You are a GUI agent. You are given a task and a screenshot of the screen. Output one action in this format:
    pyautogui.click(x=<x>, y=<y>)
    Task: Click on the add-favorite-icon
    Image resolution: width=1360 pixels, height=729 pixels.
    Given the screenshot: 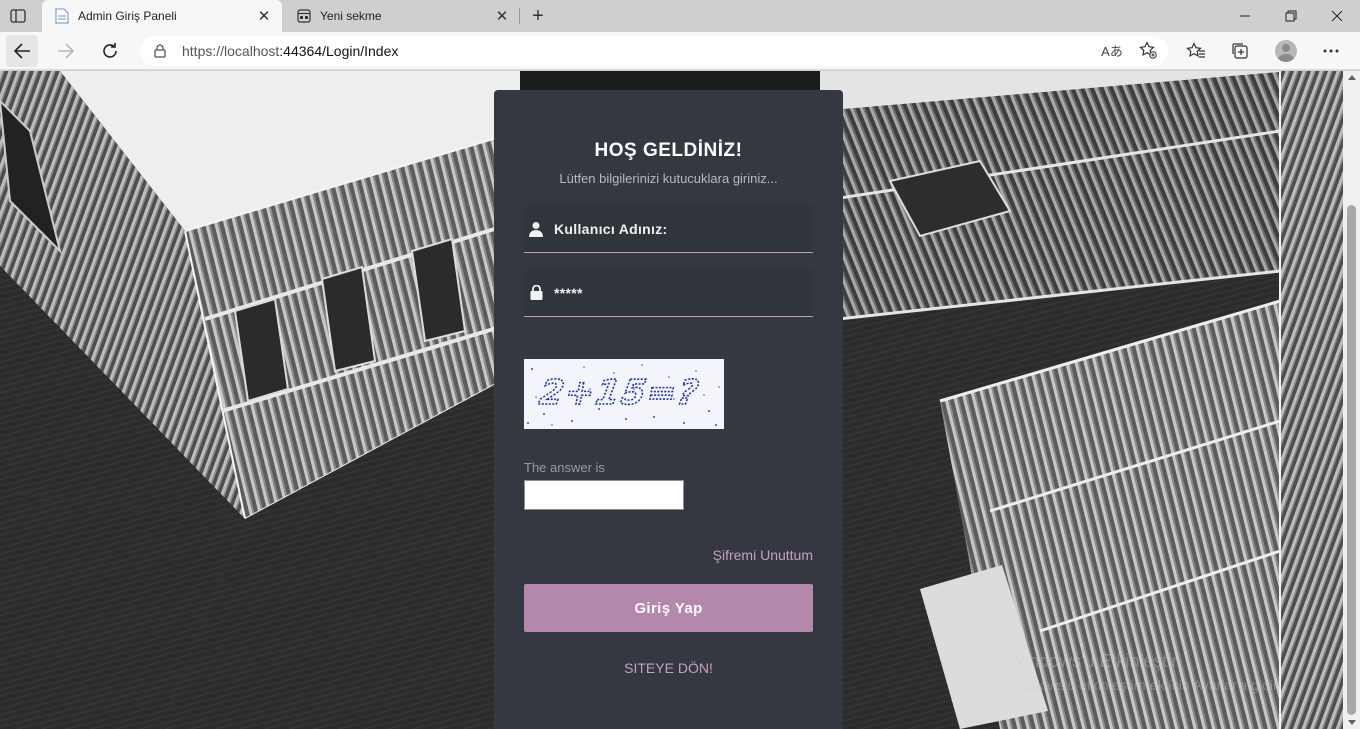 What is the action you would take?
    pyautogui.click(x=1148, y=50)
    